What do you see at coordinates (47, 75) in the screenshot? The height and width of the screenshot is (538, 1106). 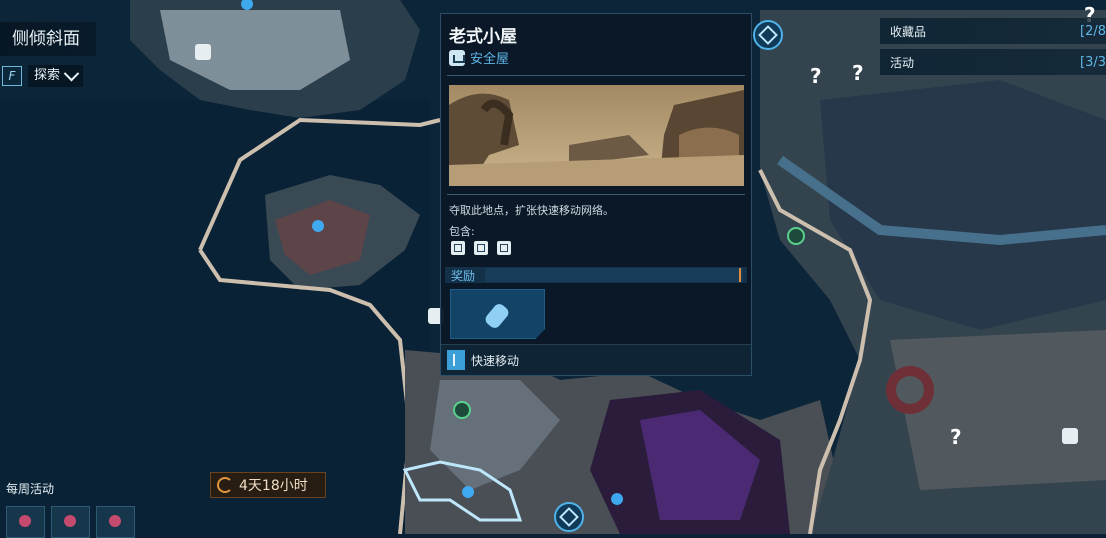 I see `explore-label: 探索` at bounding box center [47, 75].